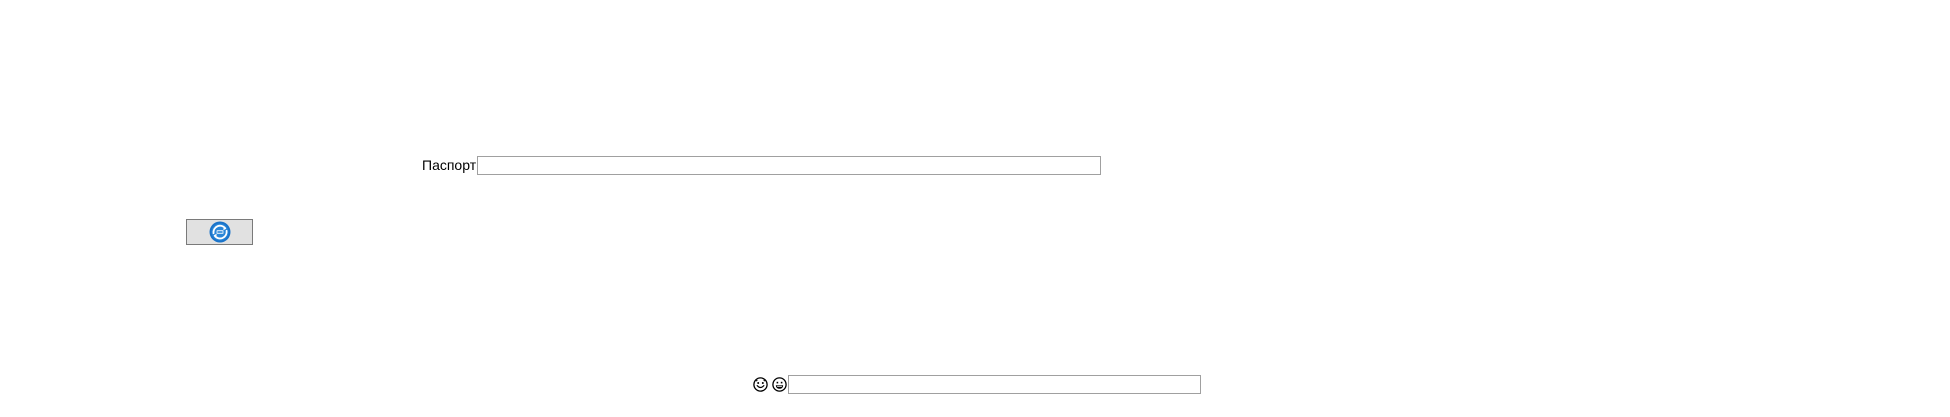  Describe the element at coordinates (449, 165) in the screenshot. I see `passport-label: Паспорт` at that location.